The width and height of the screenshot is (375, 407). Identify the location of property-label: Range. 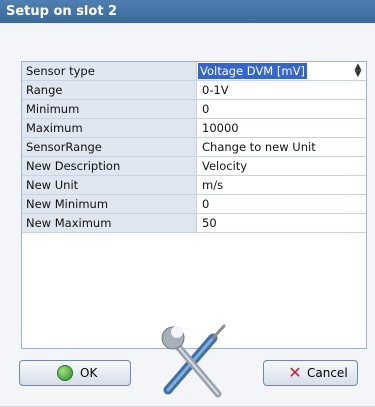
(109, 90).